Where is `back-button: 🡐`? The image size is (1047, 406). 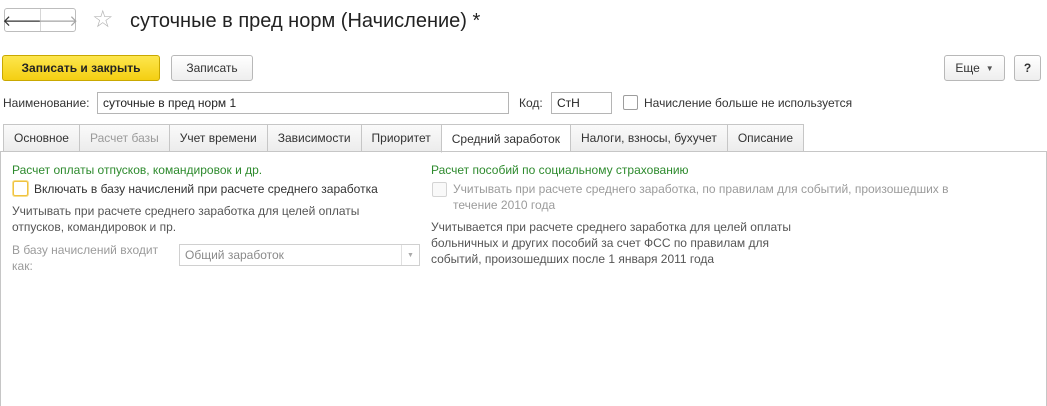 back-button: 🡐 is located at coordinates (22, 20).